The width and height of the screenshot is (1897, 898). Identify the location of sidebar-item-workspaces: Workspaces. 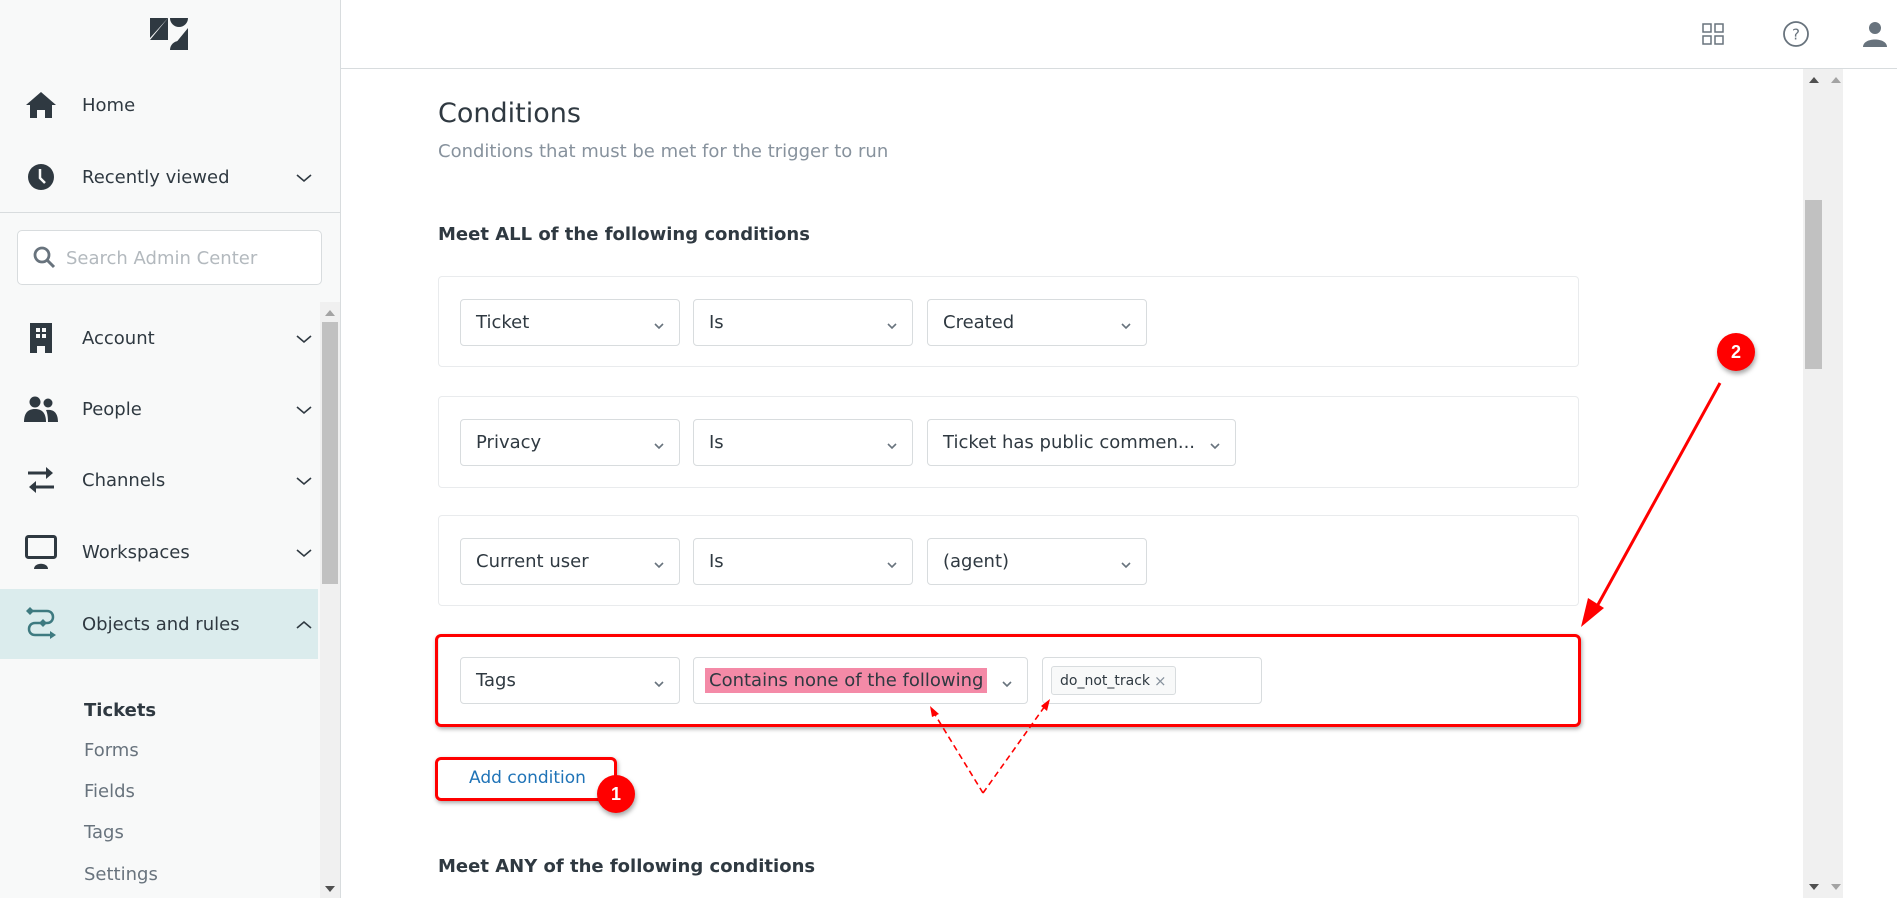
(159, 552).